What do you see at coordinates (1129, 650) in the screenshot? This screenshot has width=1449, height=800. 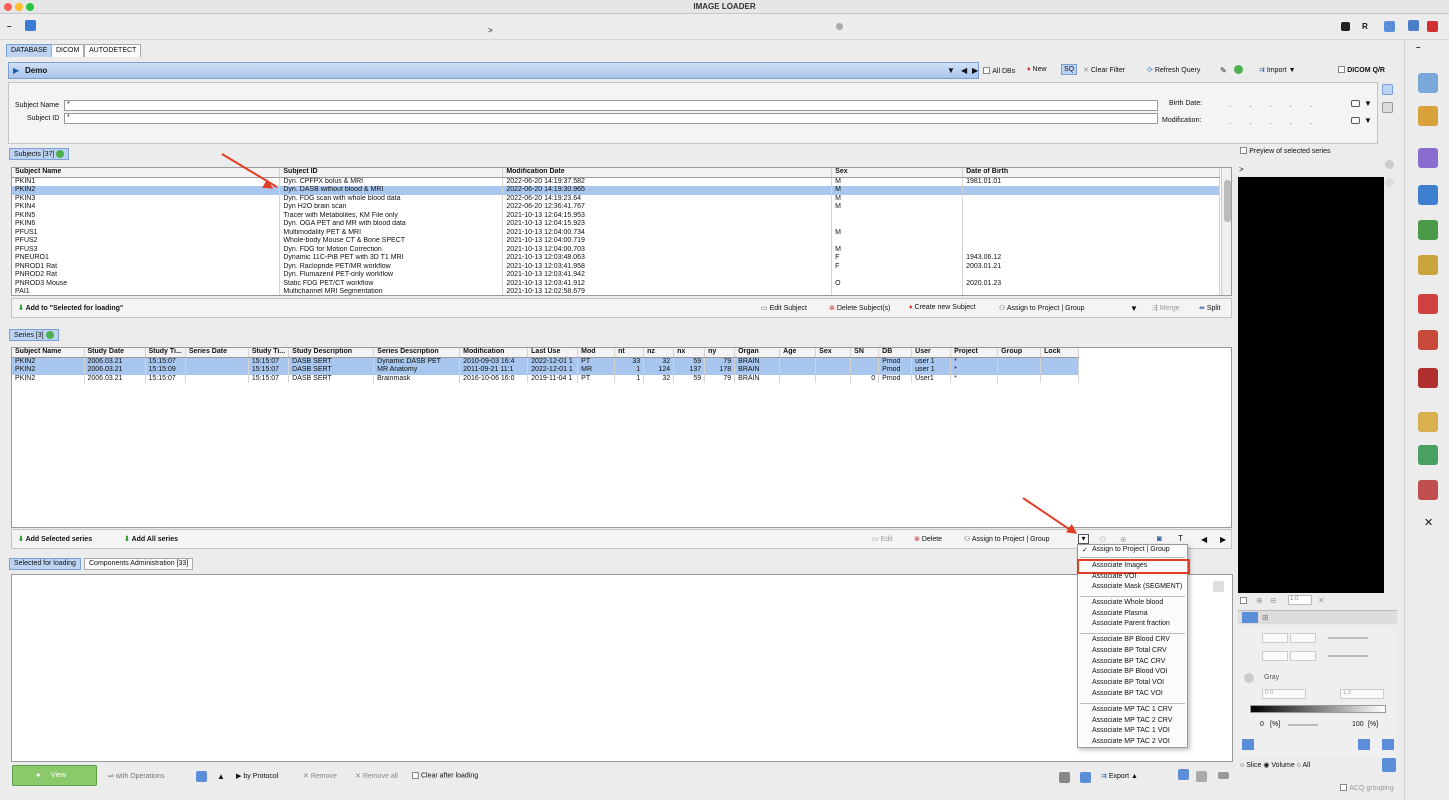 I see `menu-item-bp-total-crv: Associate BP Total CRV` at bounding box center [1129, 650].